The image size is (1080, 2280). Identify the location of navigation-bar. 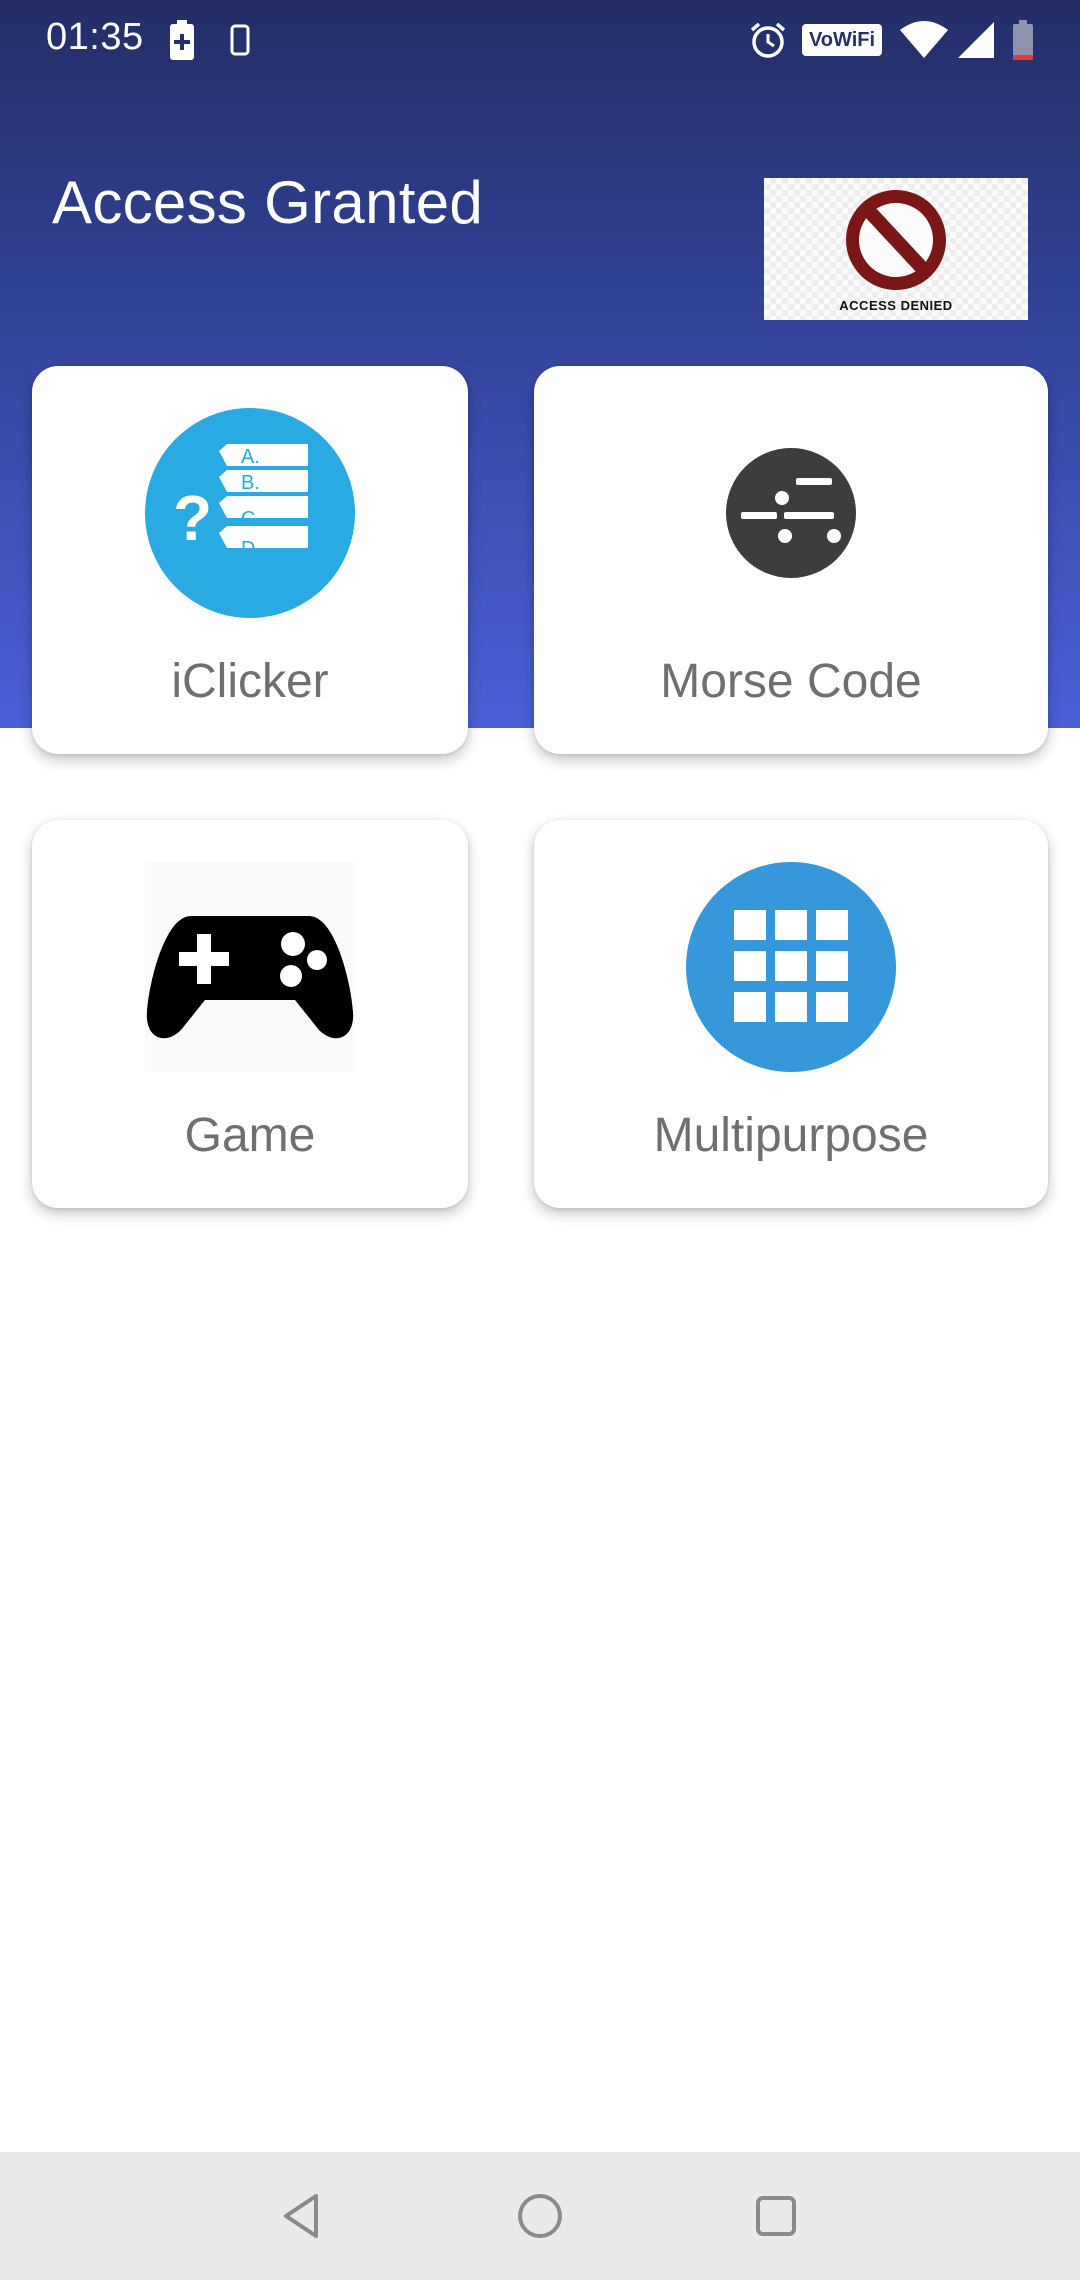
(540, 2216).